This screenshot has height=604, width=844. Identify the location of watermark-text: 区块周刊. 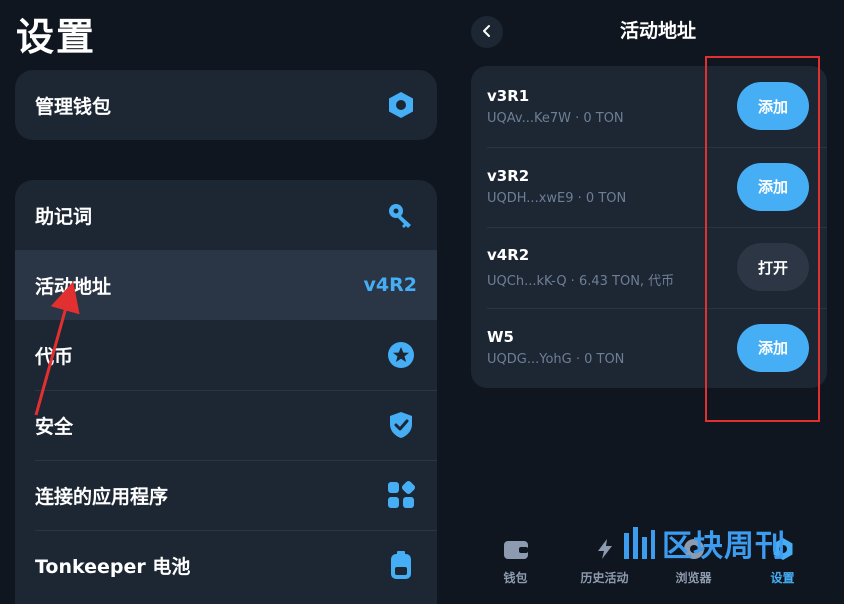
(724, 546).